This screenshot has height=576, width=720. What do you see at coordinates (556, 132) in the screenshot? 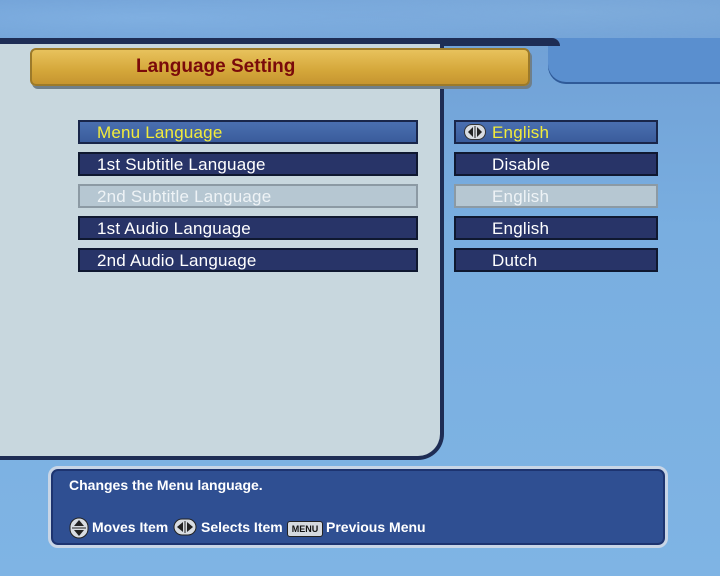
I see `setting-value-menu-language: English` at bounding box center [556, 132].